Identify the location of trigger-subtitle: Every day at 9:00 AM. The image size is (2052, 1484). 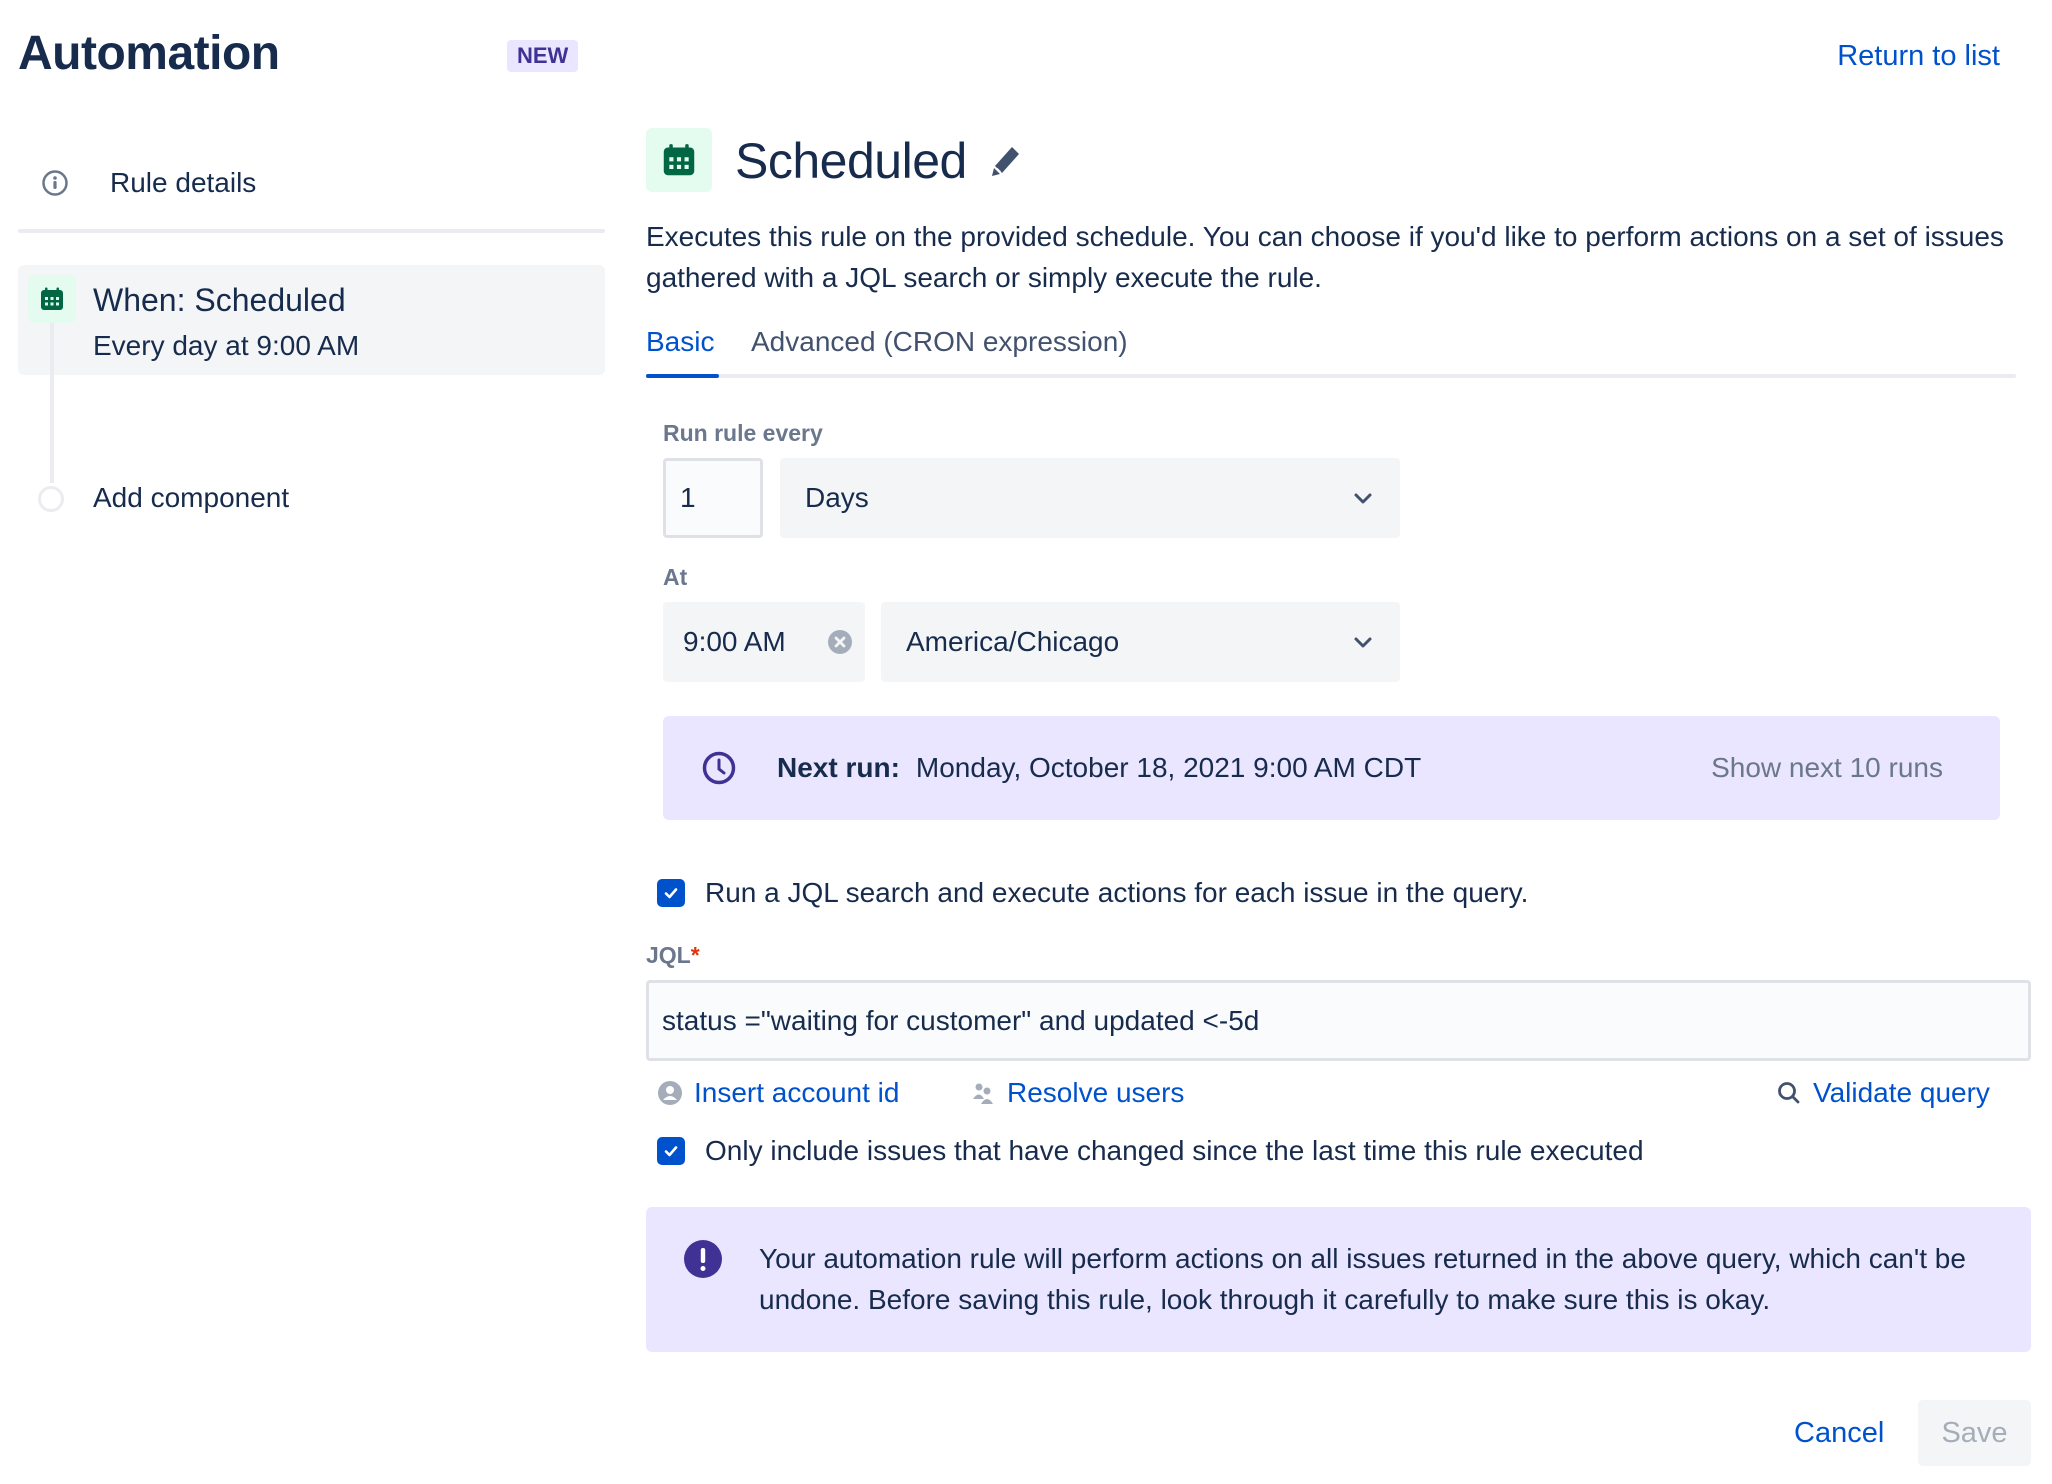
(226, 345).